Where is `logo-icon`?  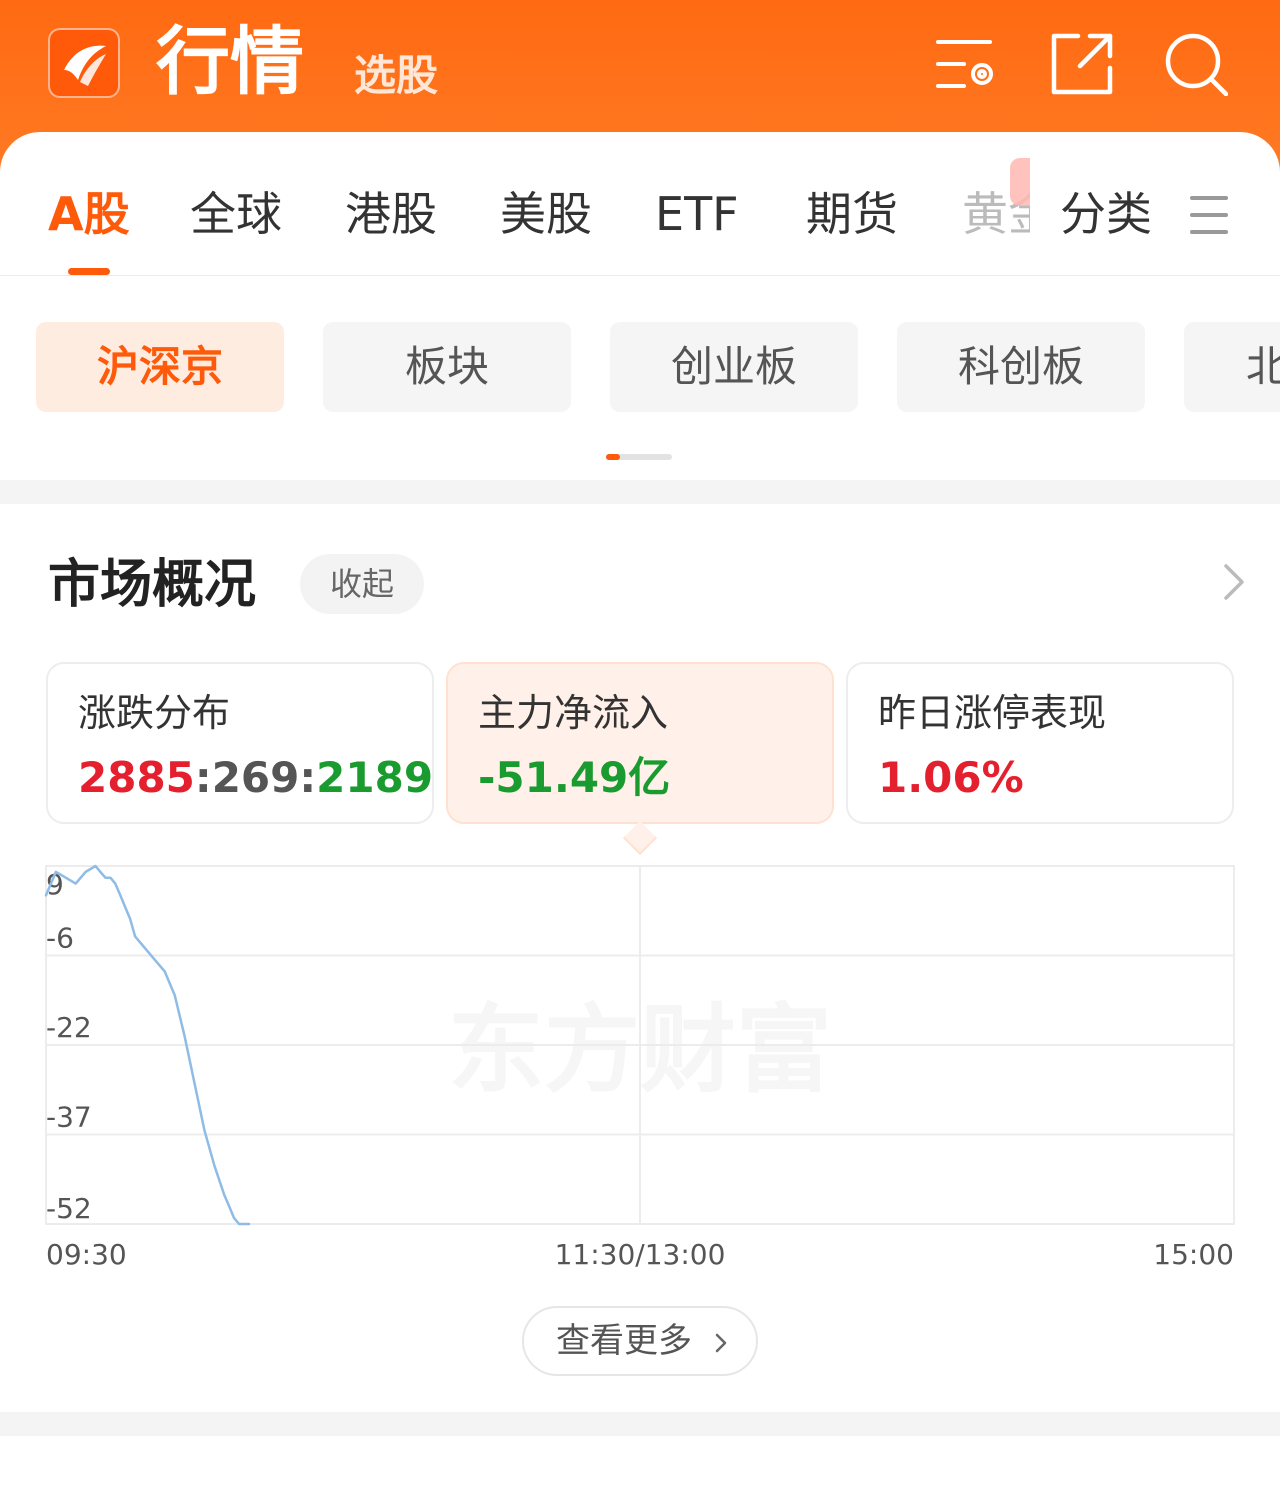 logo-icon is located at coordinates (85, 65).